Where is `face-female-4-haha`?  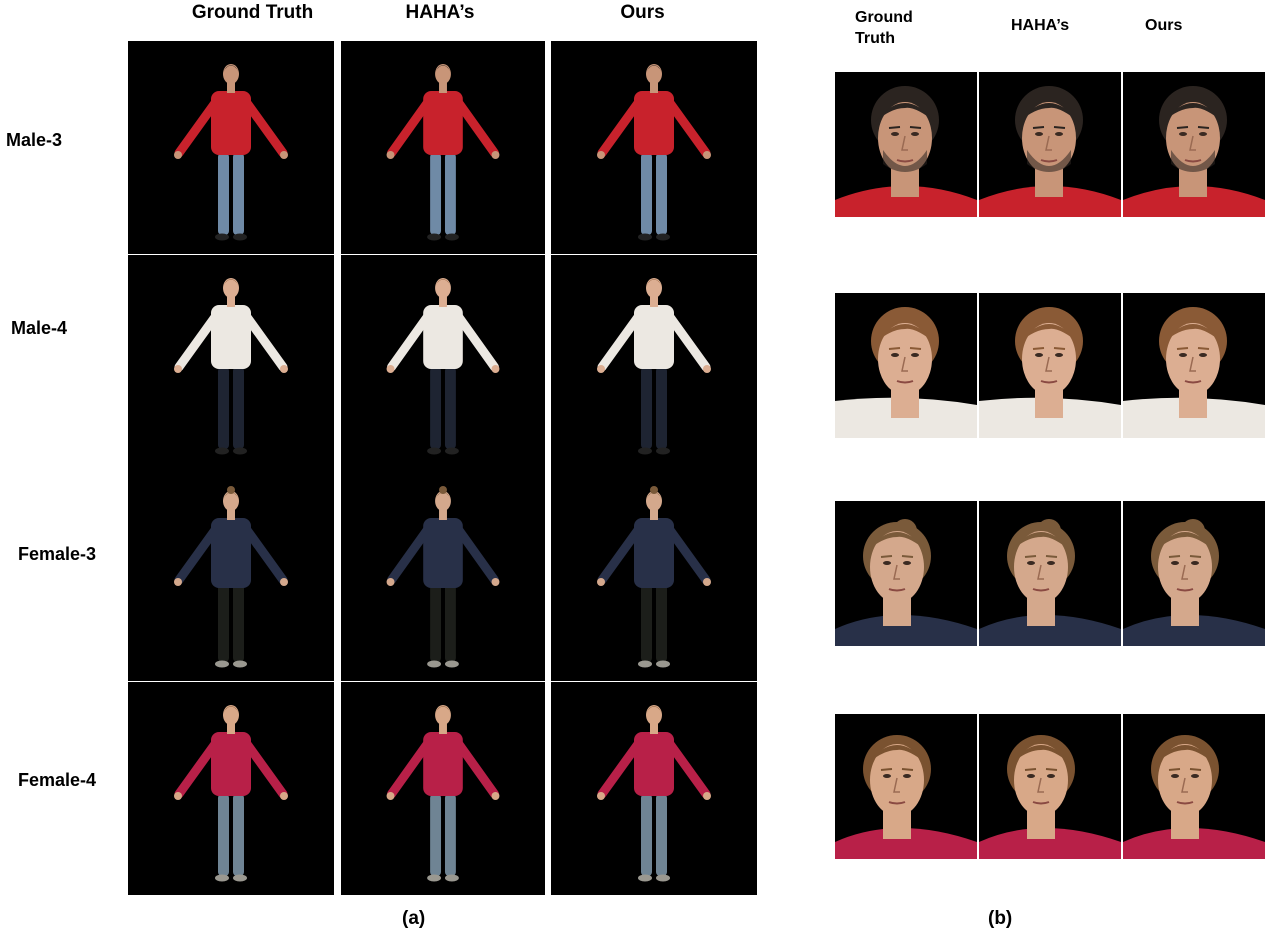
face-female-4-haha is located at coordinates (1050, 786).